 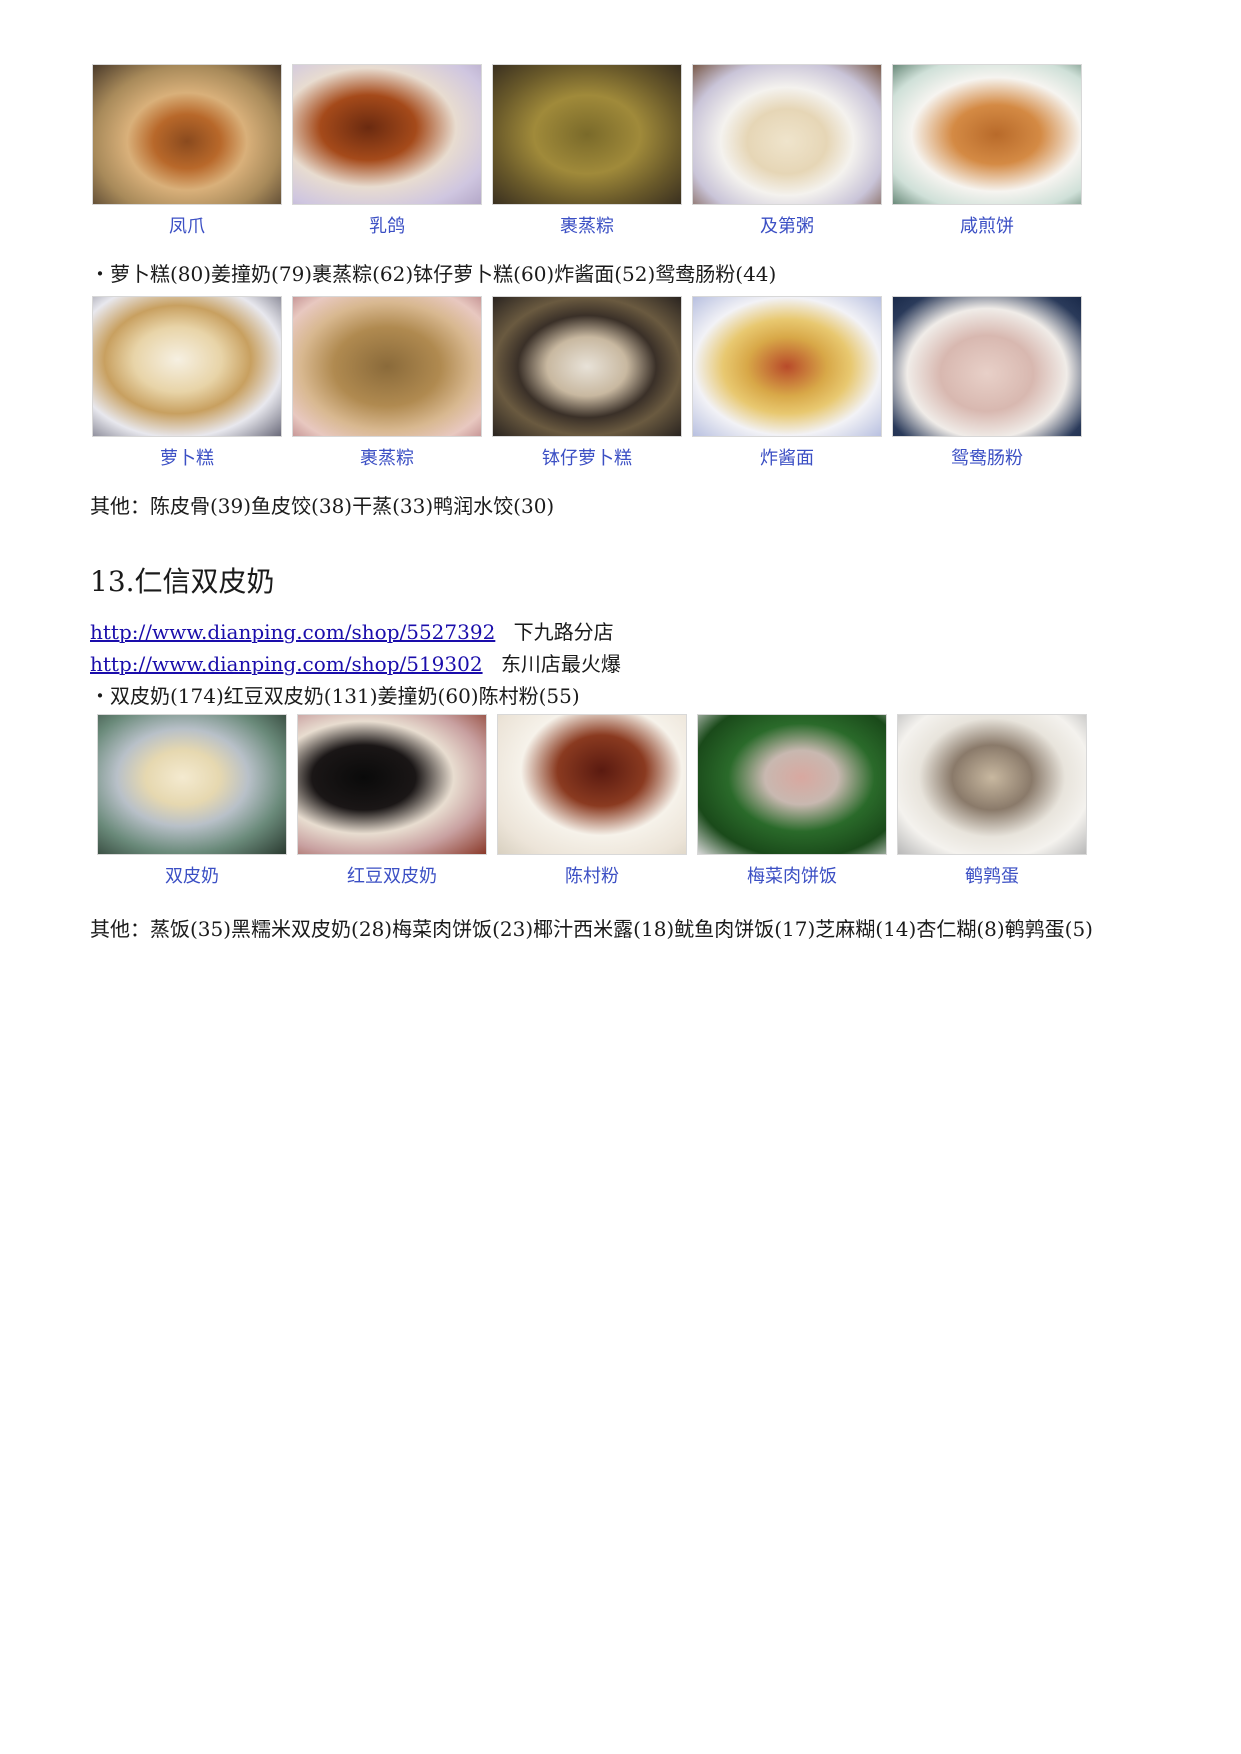 What do you see at coordinates (987, 458) in the screenshot?
I see `food-caption: 鸳鸯肠粉` at bounding box center [987, 458].